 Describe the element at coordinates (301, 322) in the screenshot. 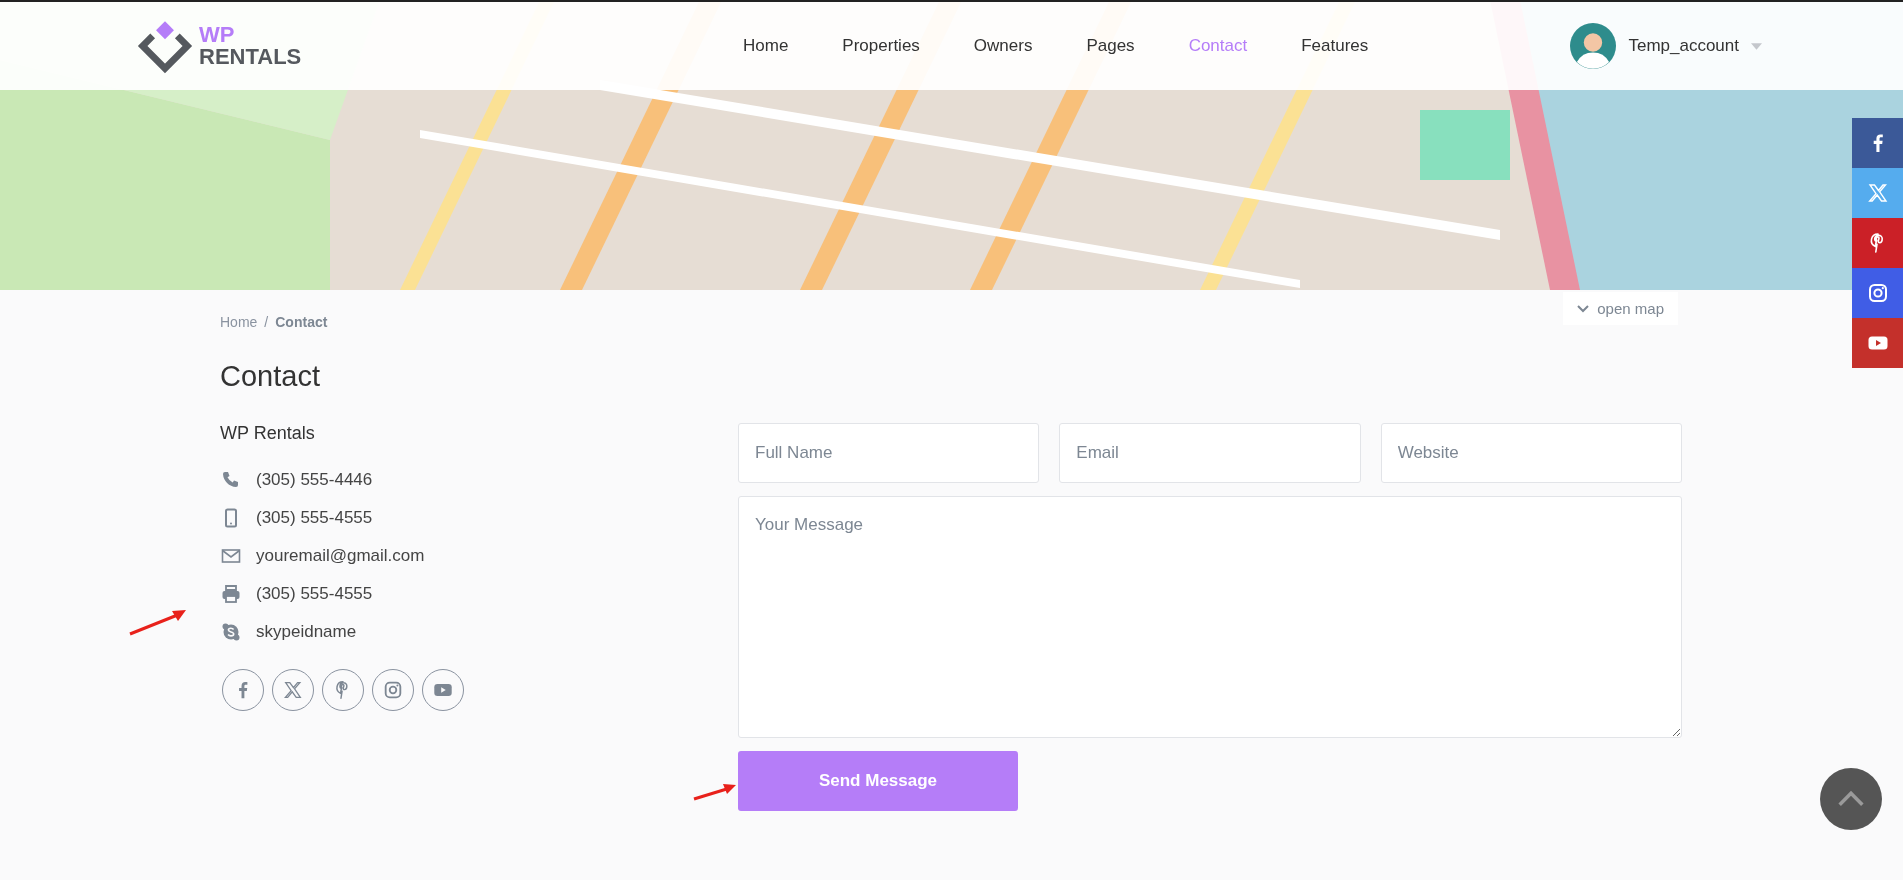

I see `breadcrumb-link: Contact` at that location.